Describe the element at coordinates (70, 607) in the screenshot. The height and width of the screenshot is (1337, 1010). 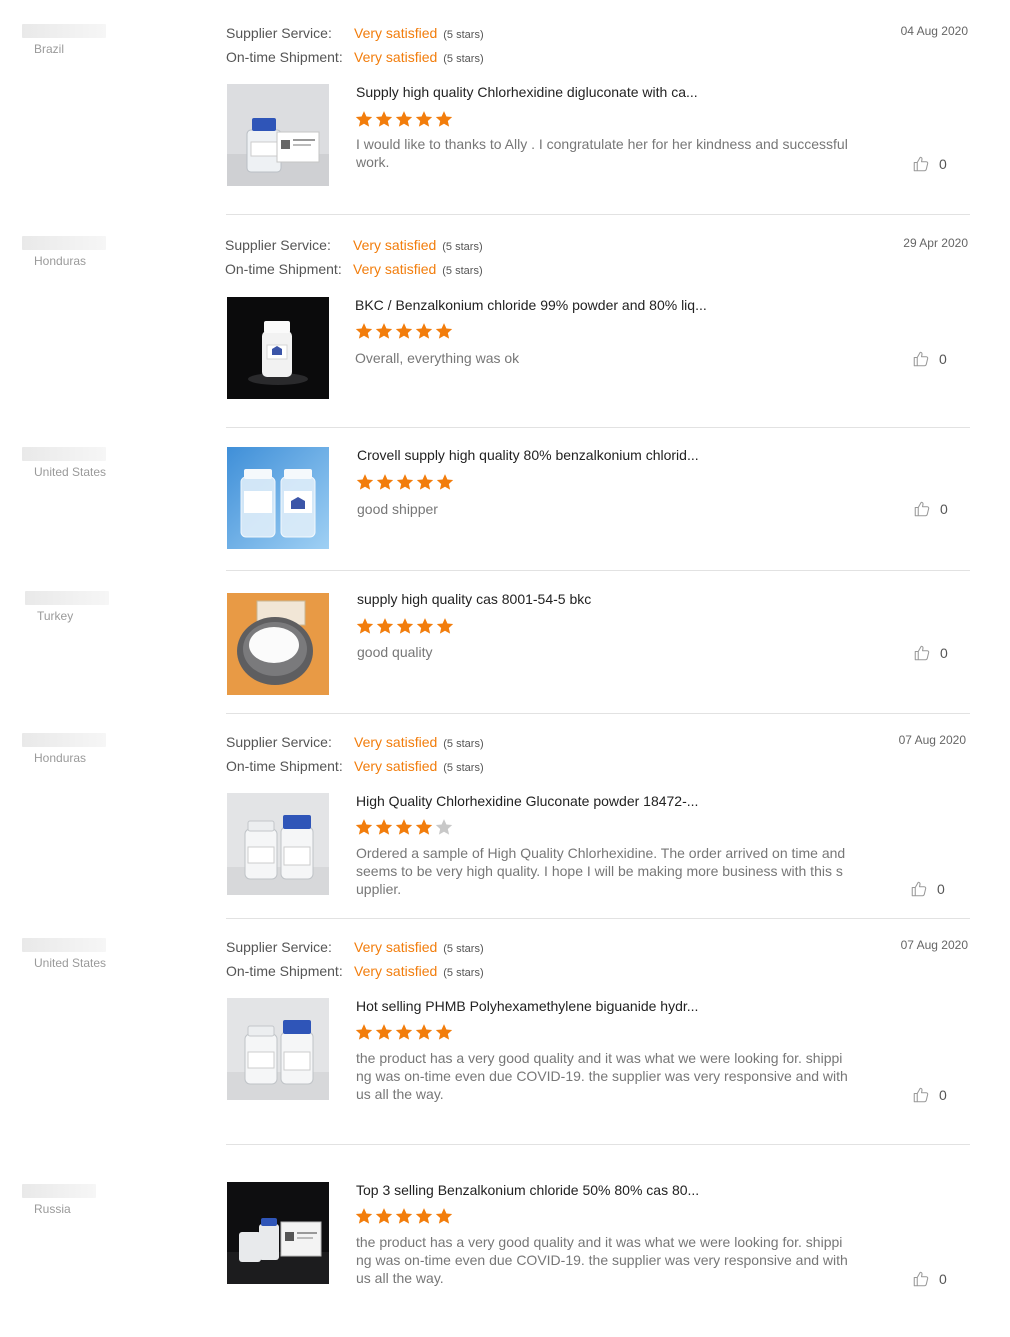
I see `buyer-info: Turkey` at that location.